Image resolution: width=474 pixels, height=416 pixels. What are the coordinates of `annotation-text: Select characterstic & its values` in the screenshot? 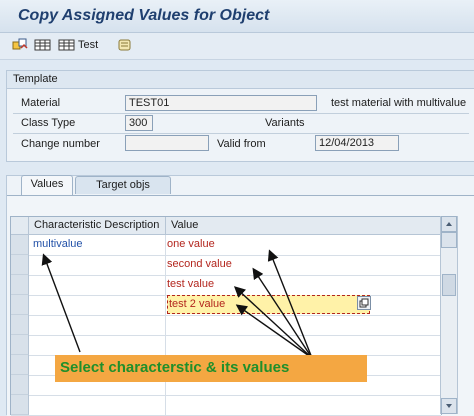 It's located at (175, 367).